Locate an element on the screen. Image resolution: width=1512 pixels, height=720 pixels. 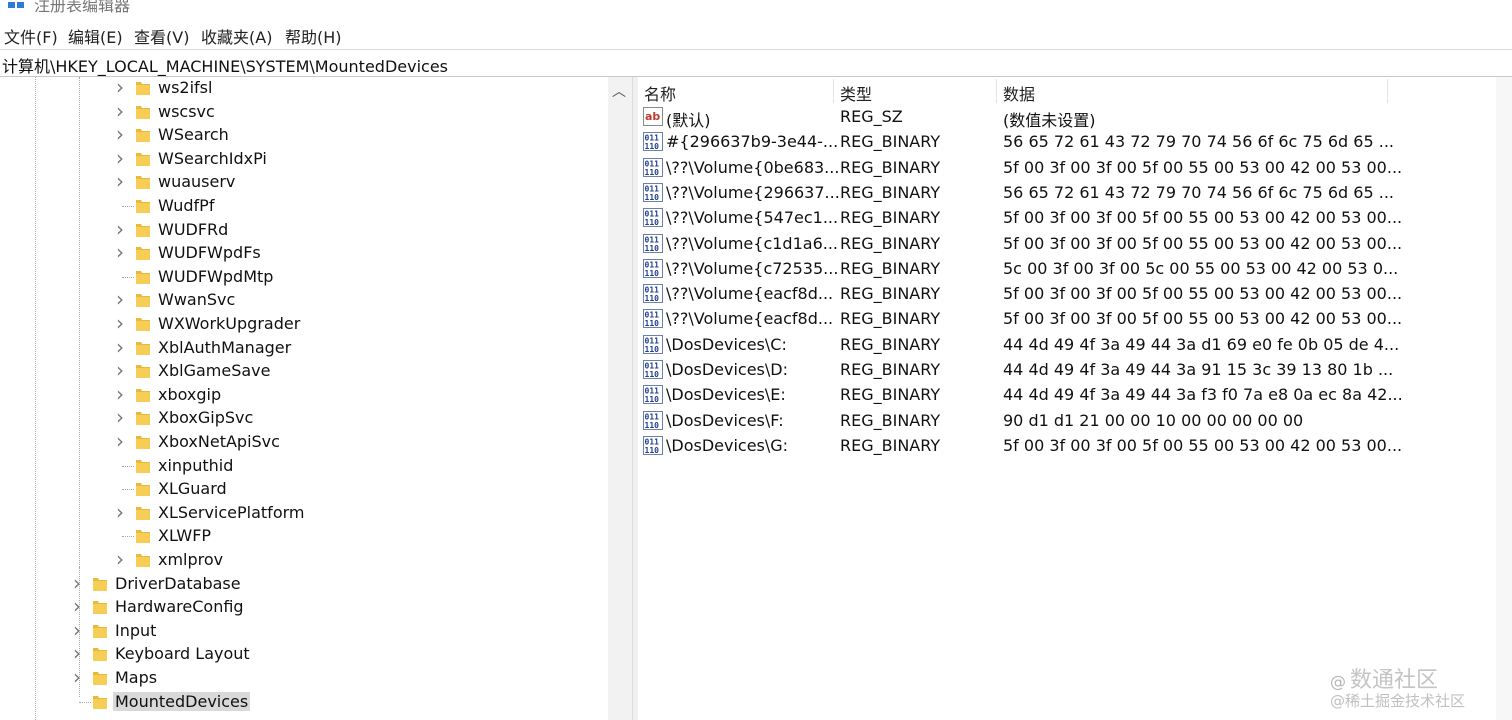
tree-item-label: XLWFP is located at coordinates (185, 536).